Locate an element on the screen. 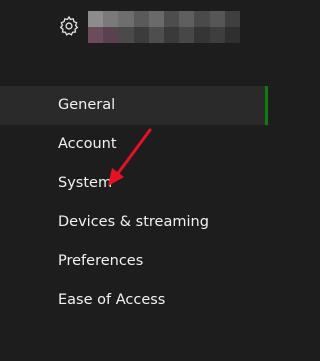  nav-item-preferences: Preferences is located at coordinates (134, 261).